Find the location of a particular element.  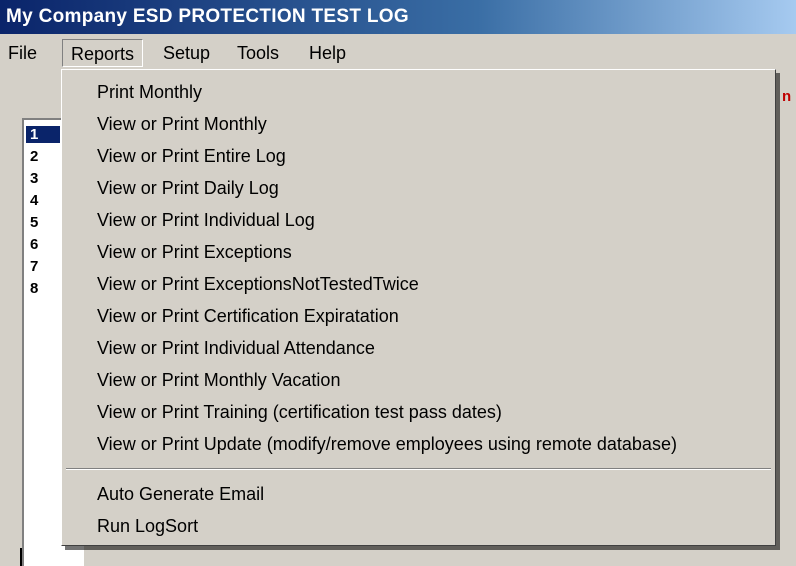

menu-item-view-print-exceptions-not-tested-twice: View or Print ExceptionsNotTestedTwice is located at coordinates (258, 284).